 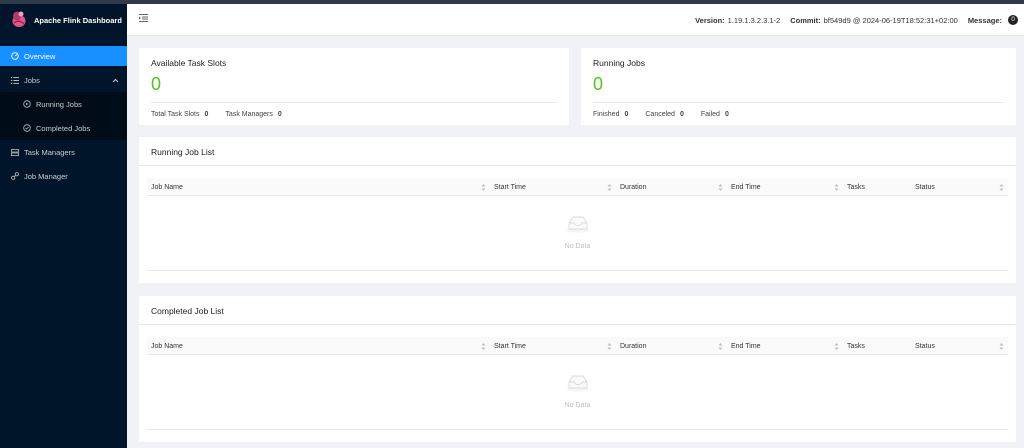 What do you see at coordinates (15, 152) in the screenshot?
I see `server-icon` at bounding box center [15, 152].